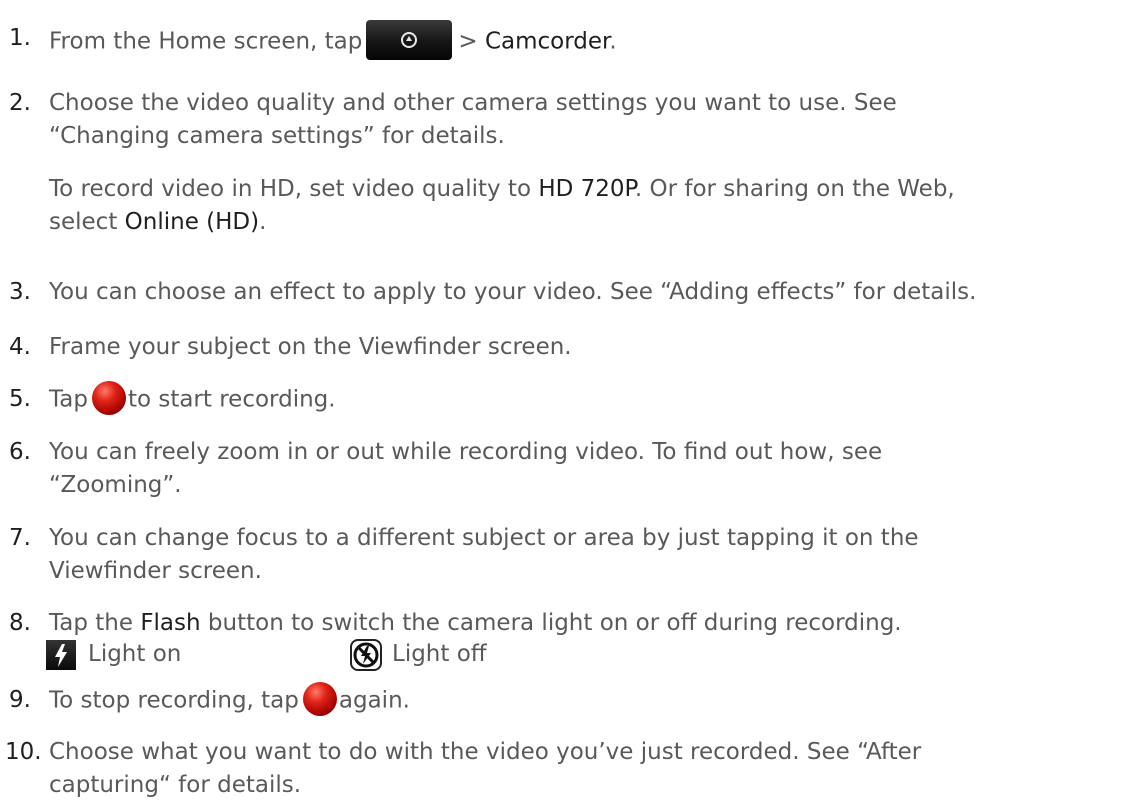 The width and height of the screenshot is (1124, 810). What do you see at coordinates (20, 538) in the screenshot?
I see `step-number: 7.` at bounding box center [20, 538].